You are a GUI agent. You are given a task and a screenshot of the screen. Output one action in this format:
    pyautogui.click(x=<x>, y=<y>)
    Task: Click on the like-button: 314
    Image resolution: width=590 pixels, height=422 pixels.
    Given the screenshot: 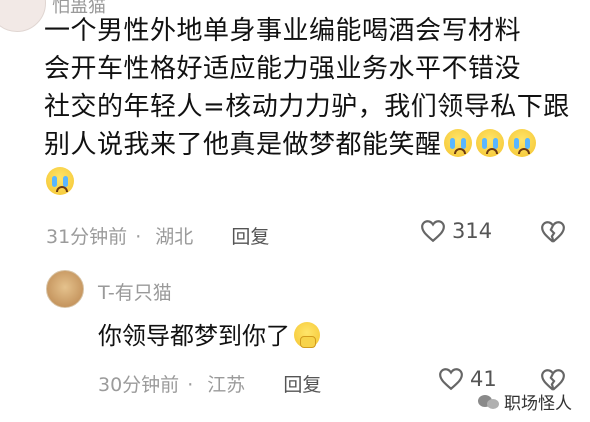 What is the action you would take?
    pyautogui.click(x=456, y=231)
    